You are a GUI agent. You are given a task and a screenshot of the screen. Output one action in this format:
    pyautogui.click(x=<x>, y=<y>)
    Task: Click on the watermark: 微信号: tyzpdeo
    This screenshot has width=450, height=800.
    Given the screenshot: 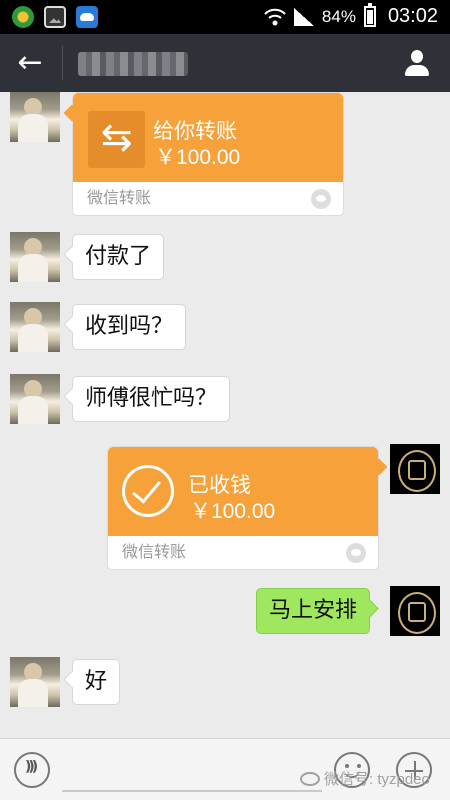 What is the action you would take?
    pyautogui.click(x=365, y=778)
    